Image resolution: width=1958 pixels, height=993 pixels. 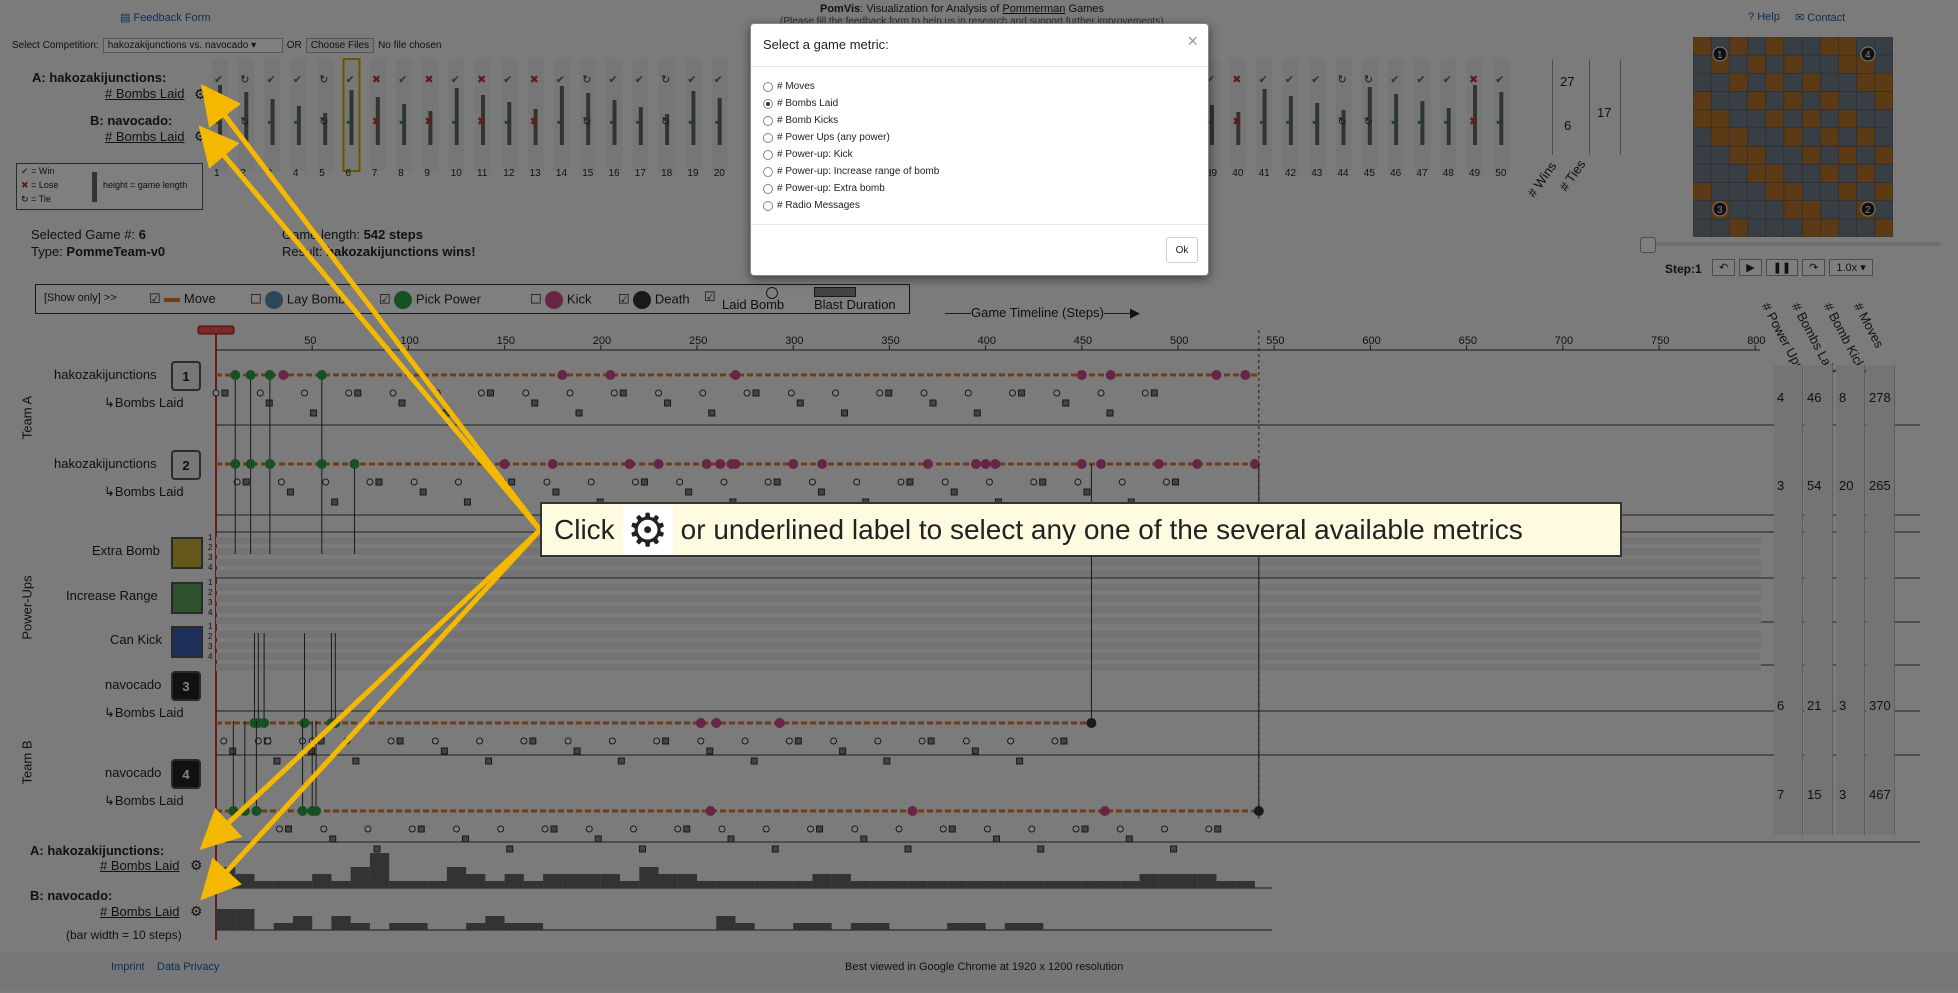 I want to click on metric-option: # Power Ups (any power), so click(x=826, y=137).